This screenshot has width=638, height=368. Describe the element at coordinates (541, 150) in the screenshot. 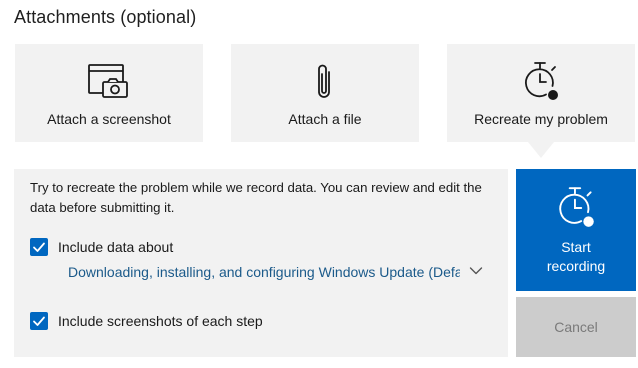

I see `selection-pointer` at that location.